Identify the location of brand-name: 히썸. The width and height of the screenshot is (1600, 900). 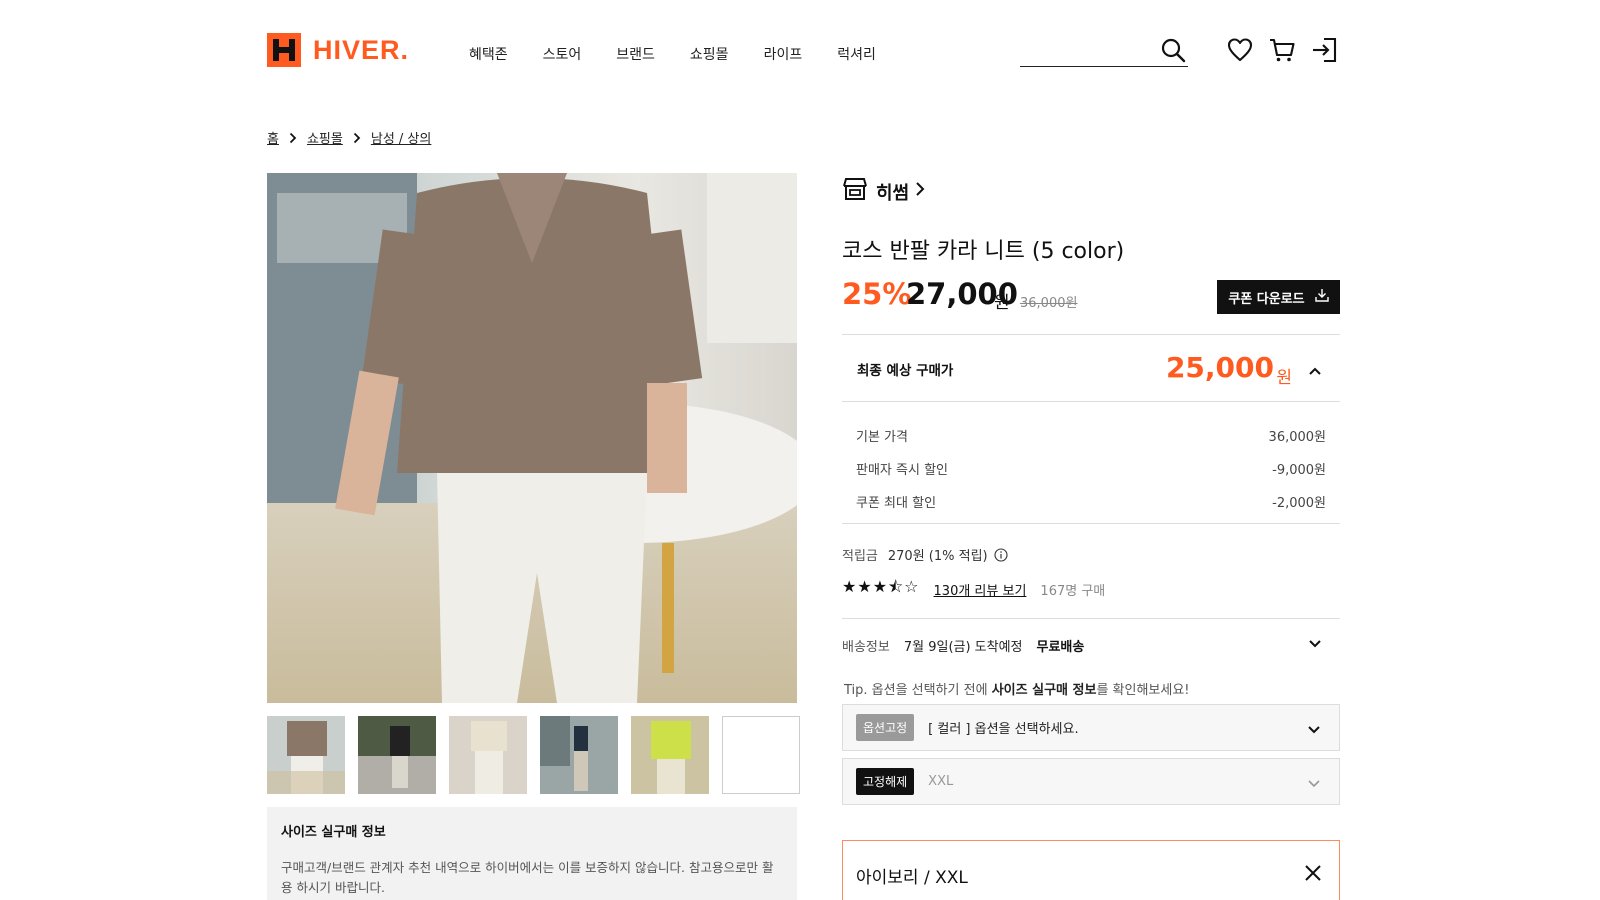
(893, 193).